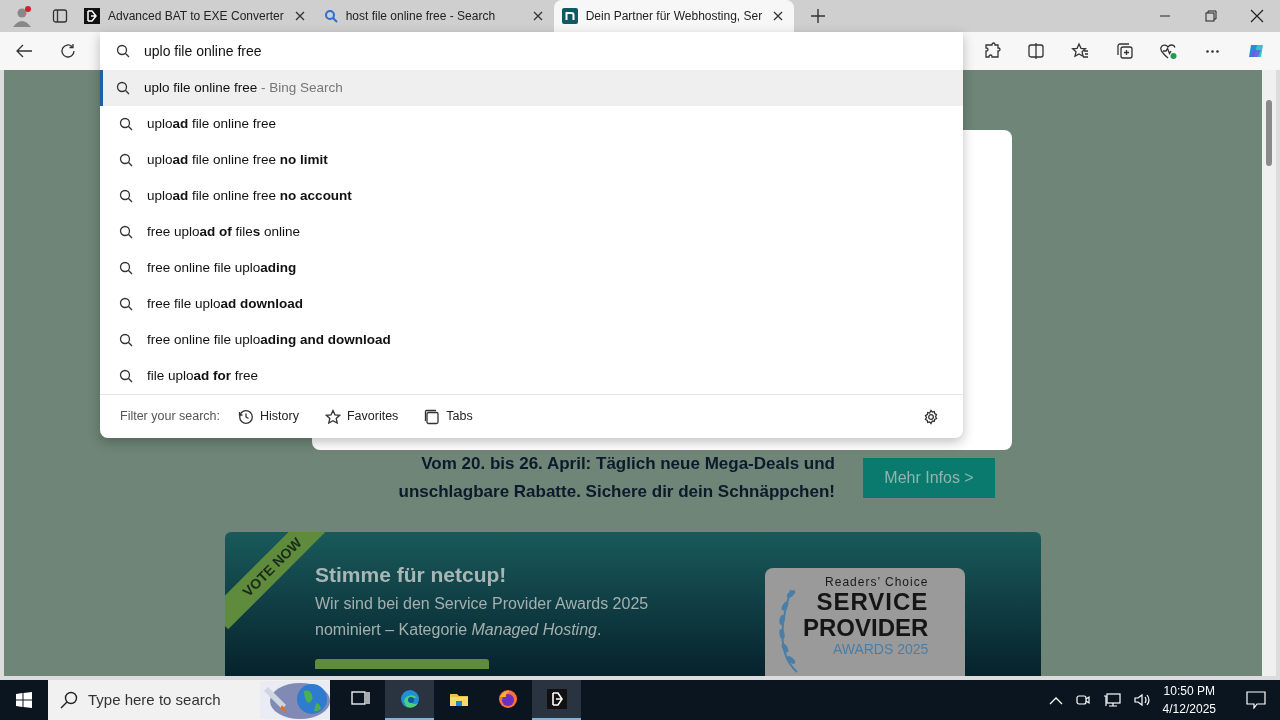  Describe the element at coordinates (531, 304) in the screenshot. I see `suggestion-item: free file upload download` at that location.